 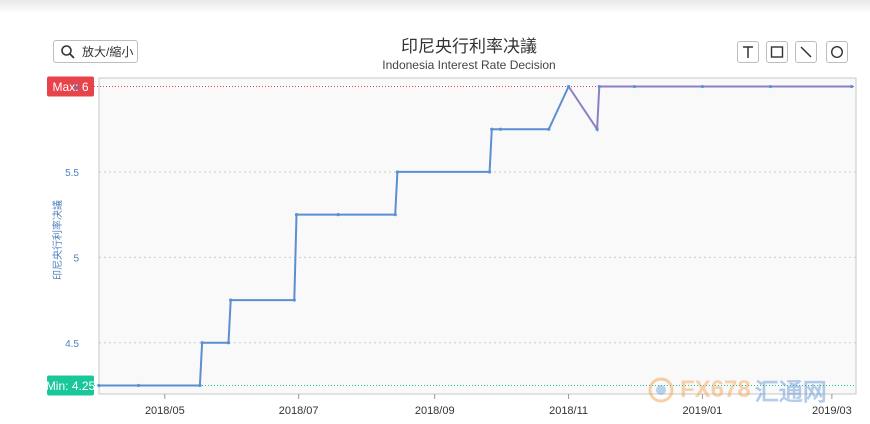 I want to click on y-tick-label: 5.5, so click(x=72, y=173).